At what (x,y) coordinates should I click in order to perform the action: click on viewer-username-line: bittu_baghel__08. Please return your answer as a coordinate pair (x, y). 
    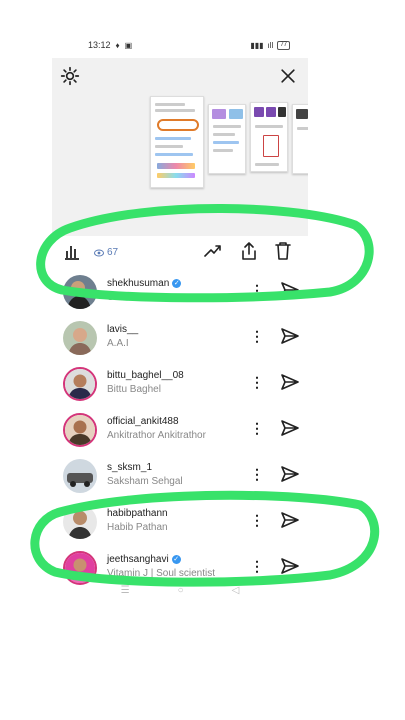
    Looking at the image, I should click on (145, 375).